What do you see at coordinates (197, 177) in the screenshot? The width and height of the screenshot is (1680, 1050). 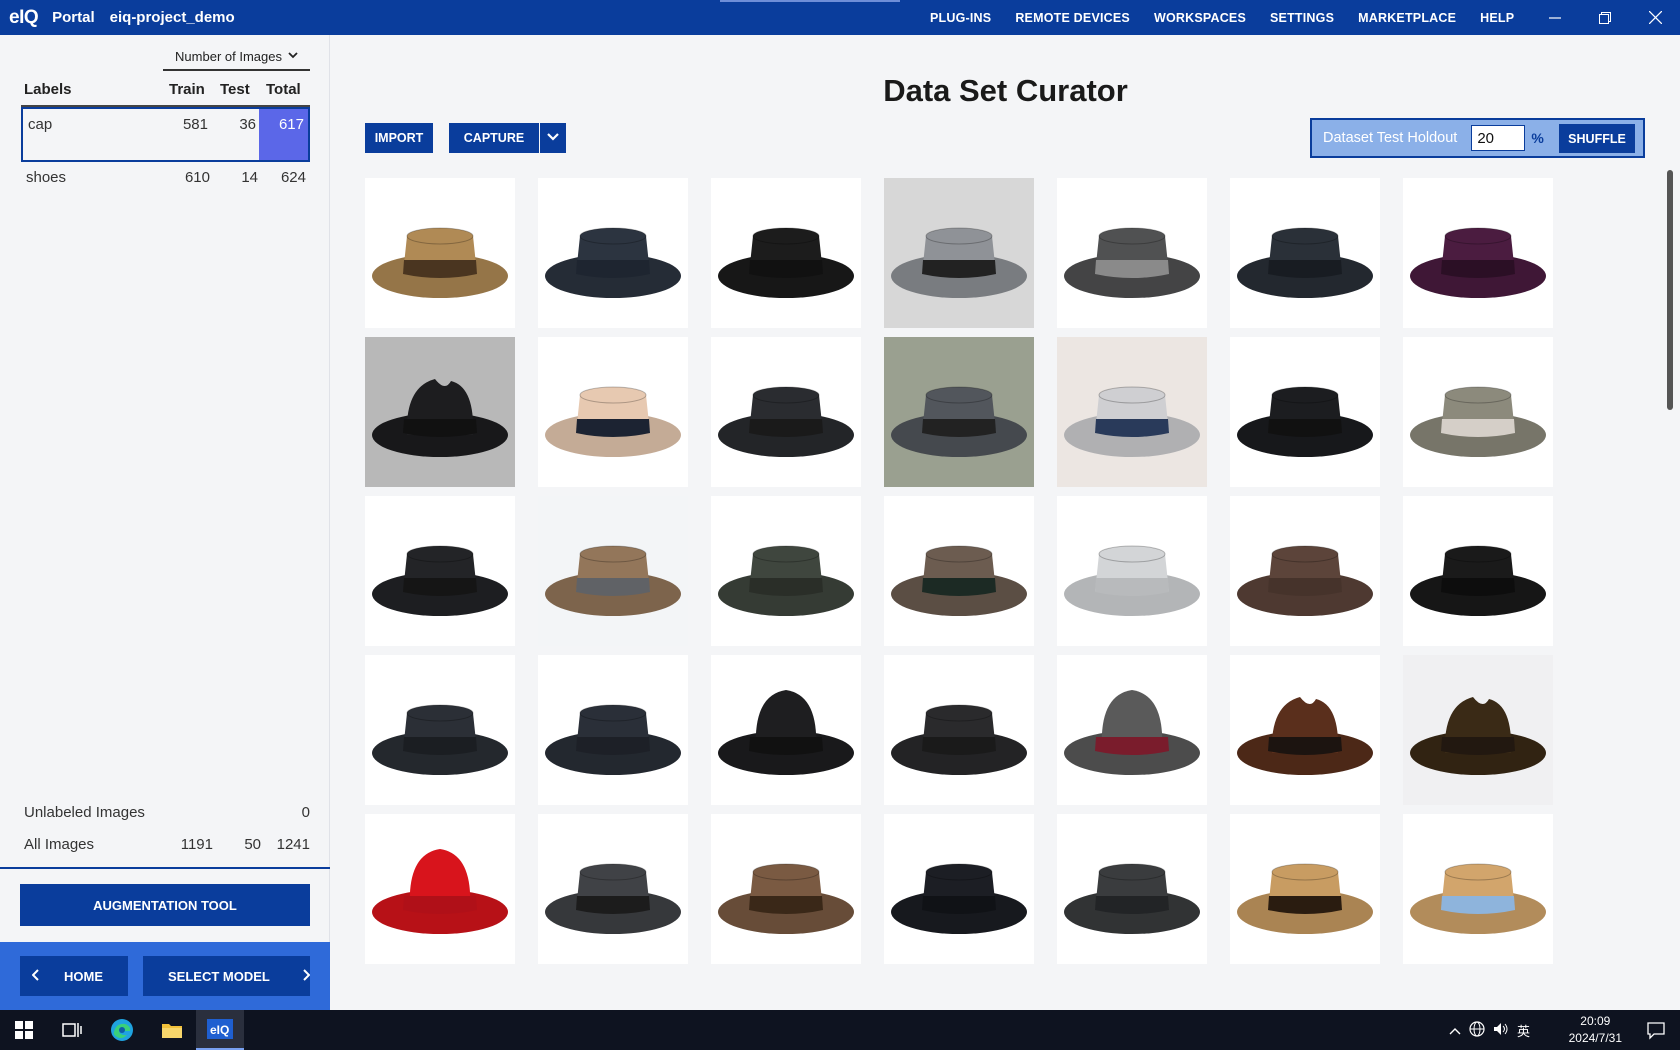 I see `label-train-count: 610` at bounding box center [197, 177].